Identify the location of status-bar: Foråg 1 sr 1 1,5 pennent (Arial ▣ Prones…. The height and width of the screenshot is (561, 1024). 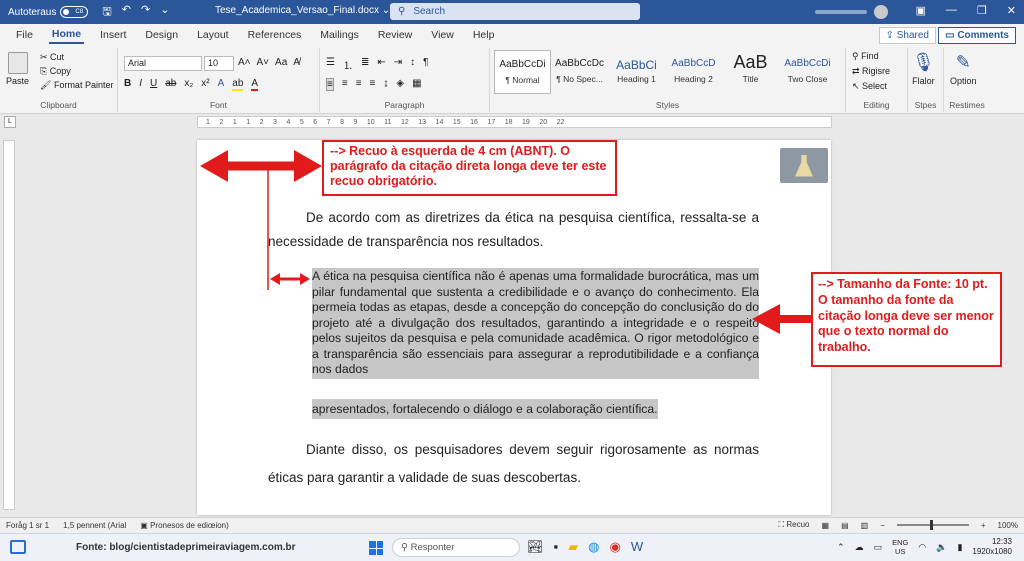
(512, 525).